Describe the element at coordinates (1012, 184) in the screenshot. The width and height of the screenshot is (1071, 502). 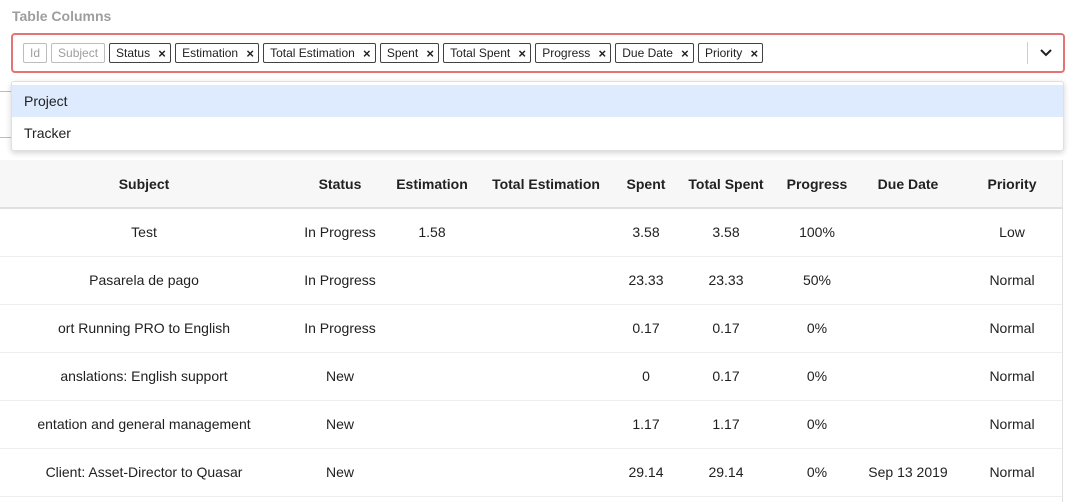
I see `column-header: Priority` at that location.